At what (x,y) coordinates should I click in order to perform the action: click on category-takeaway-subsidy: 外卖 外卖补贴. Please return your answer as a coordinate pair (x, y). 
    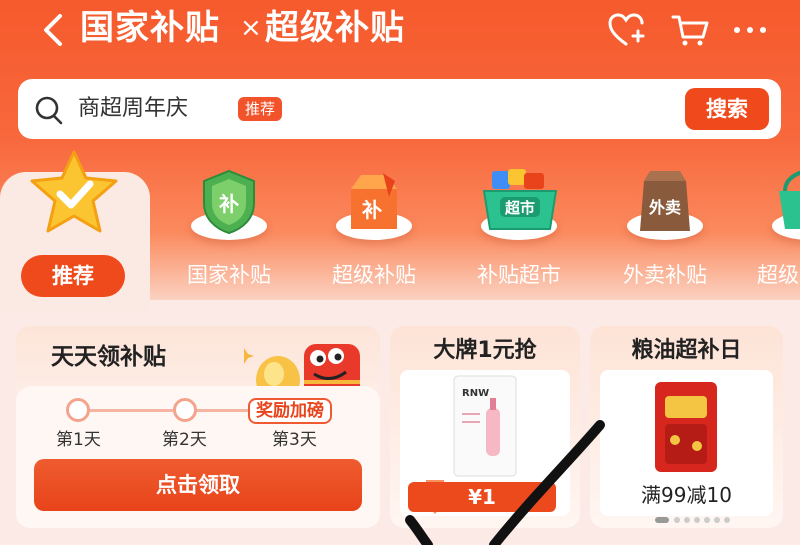
    Looking at the image, I should click on (665, 232).